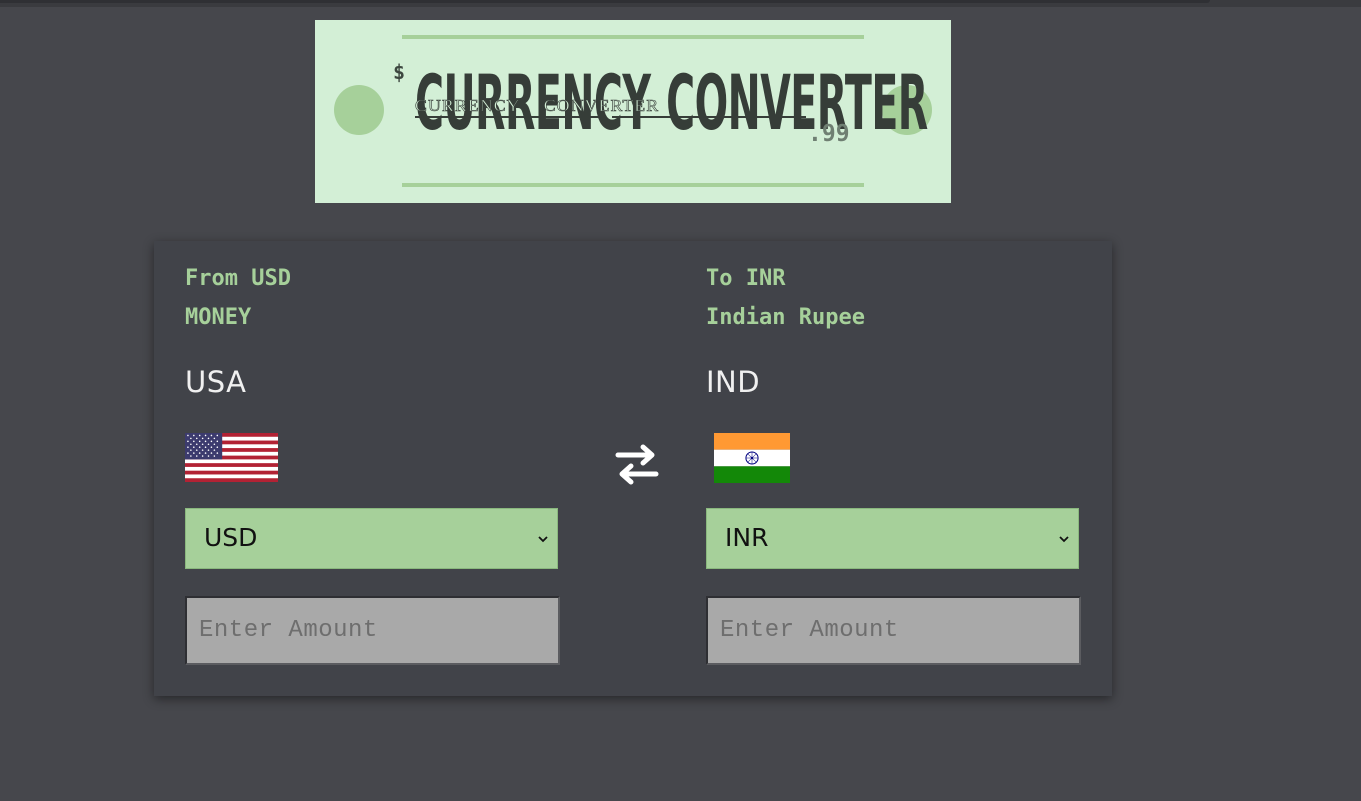  What do you see at coordinates (747, 537) in the screenshot?
I see `to-currency-value: INR` at bounding box center [747, 537].